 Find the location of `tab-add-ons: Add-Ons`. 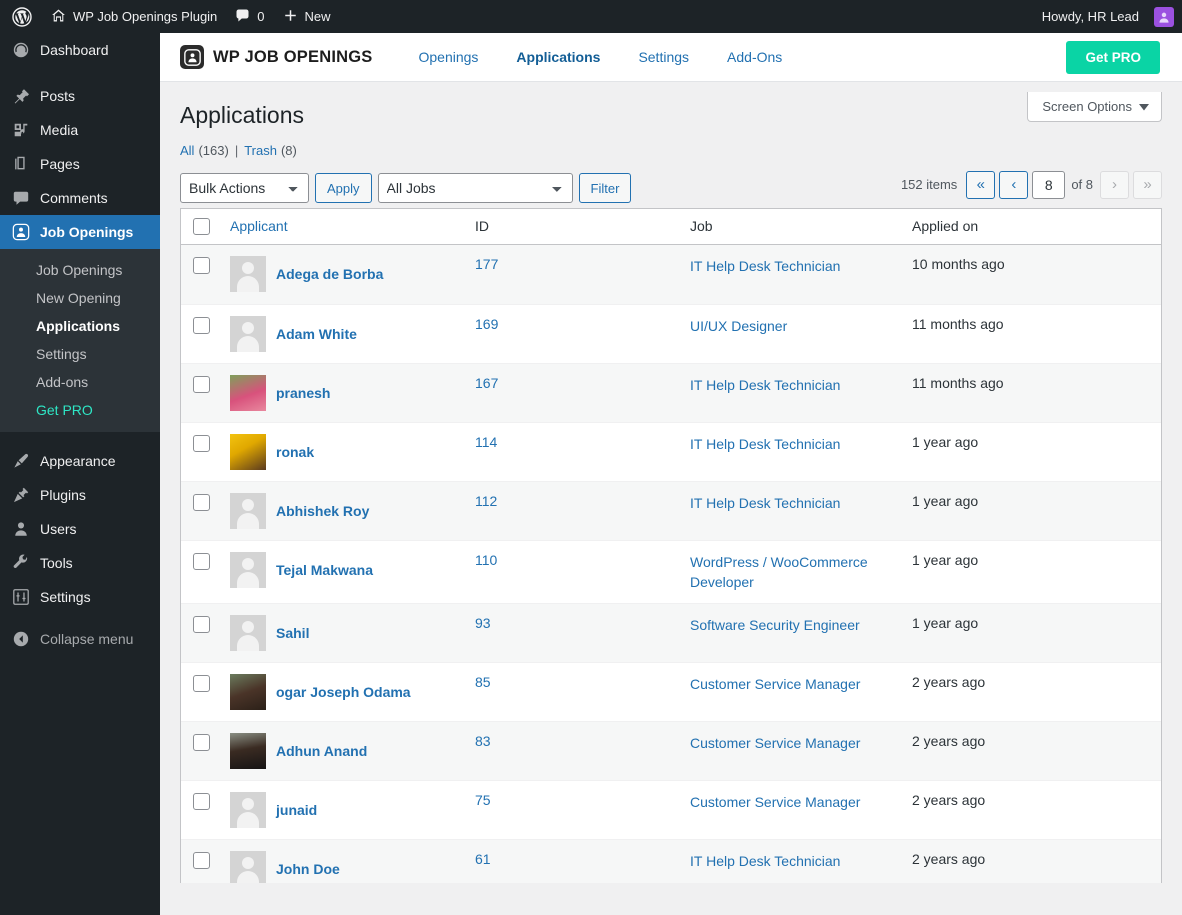

tab-add-ons: Add-Ons is located at coordinates (754, 57).